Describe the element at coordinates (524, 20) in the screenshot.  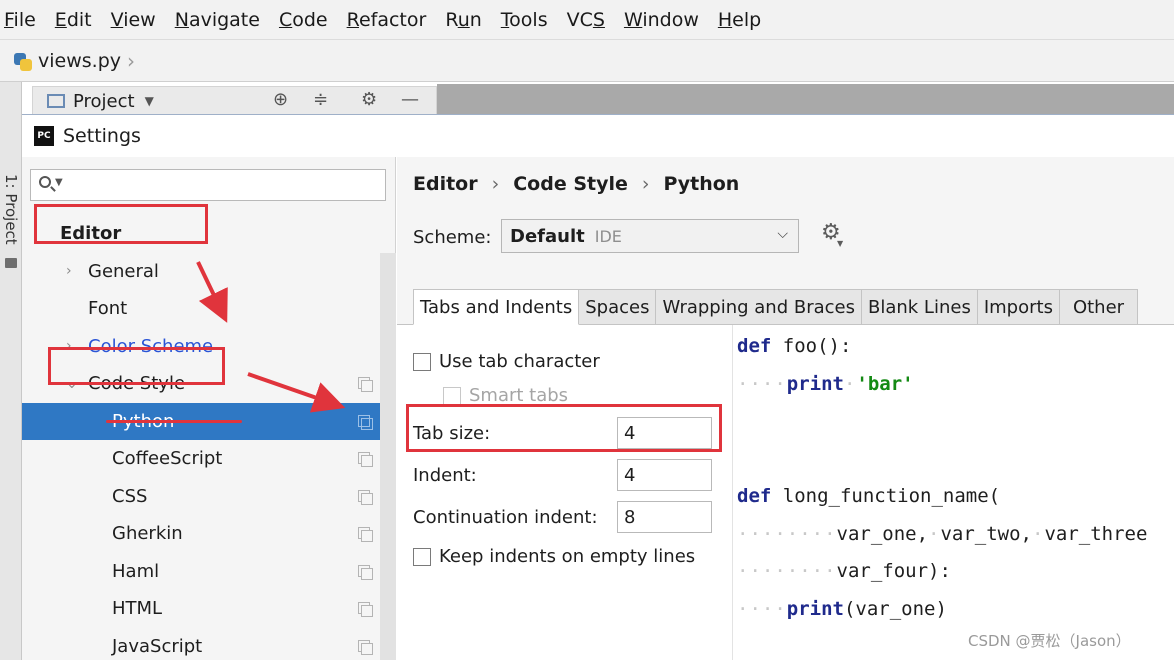
I see `menu-item-7: Tools` at that location.